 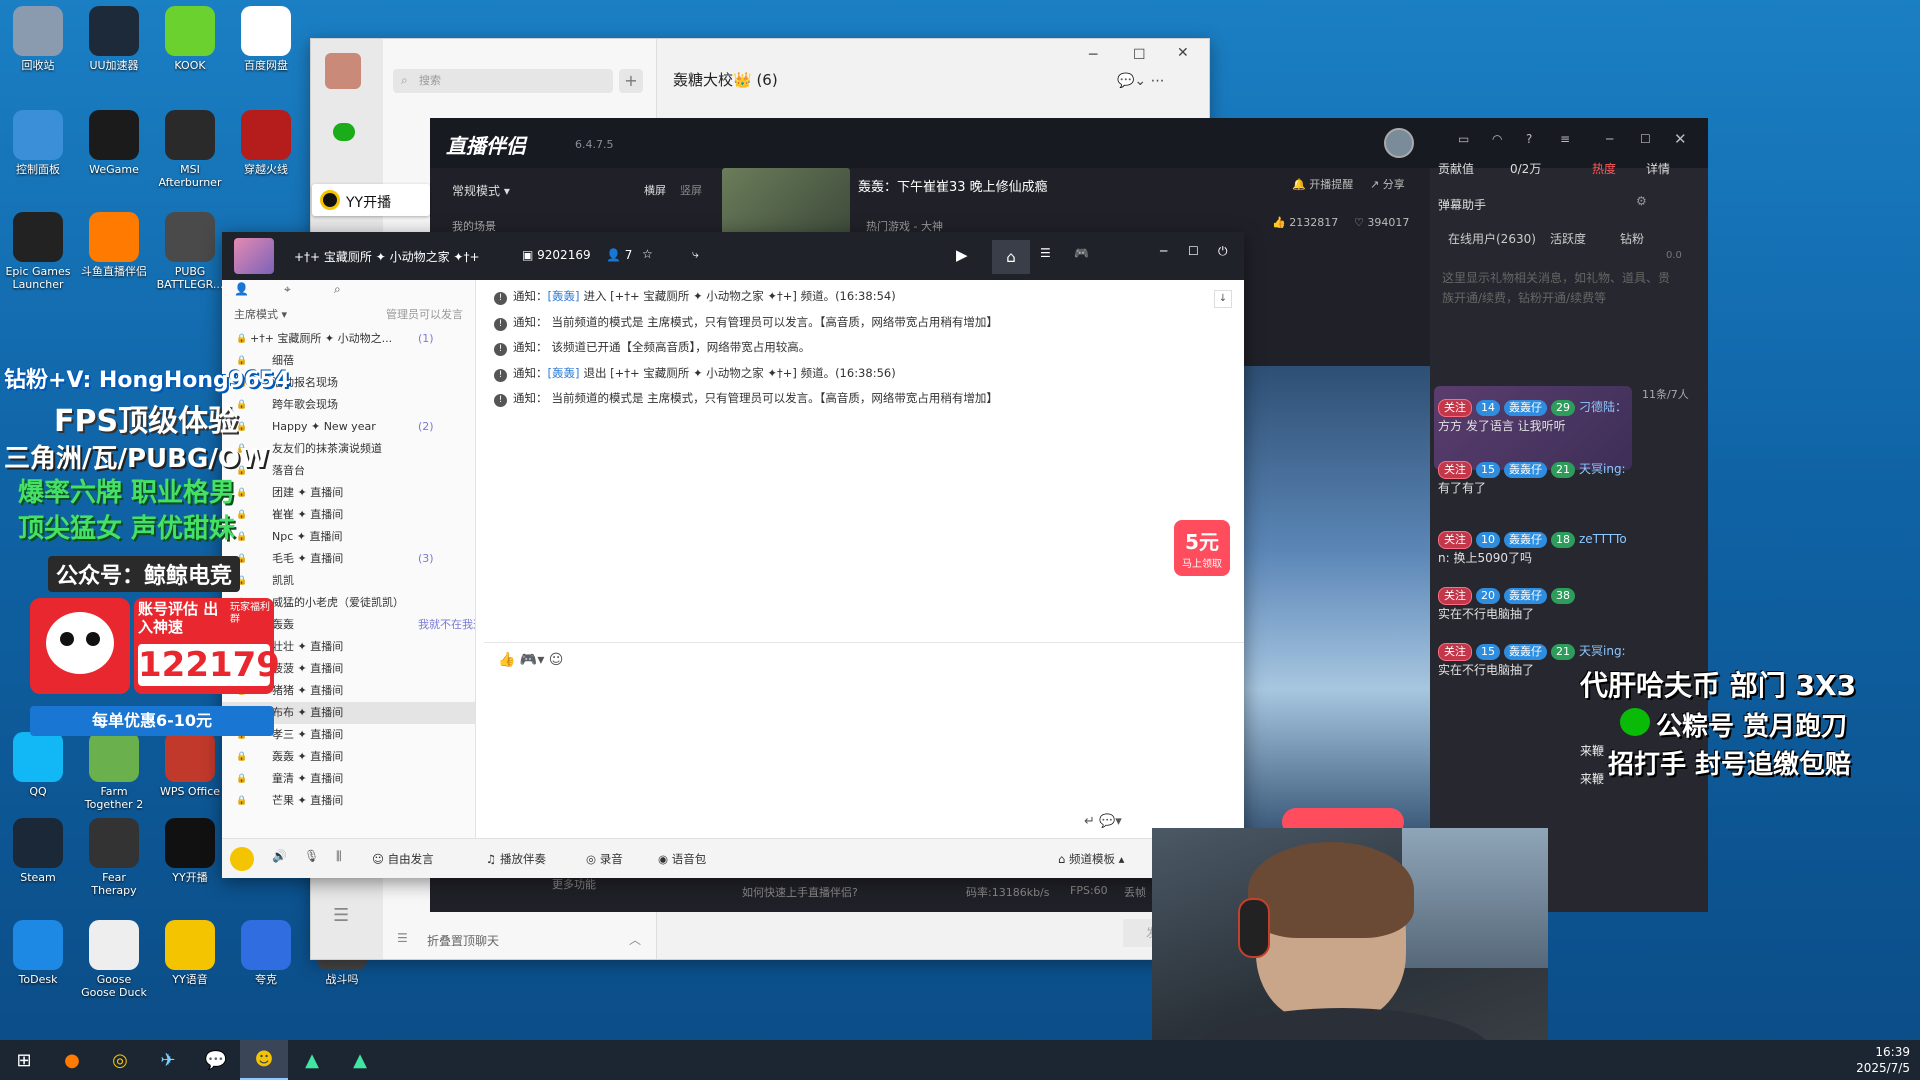 I want to click on add-button: +, so click(x=631, y=81).